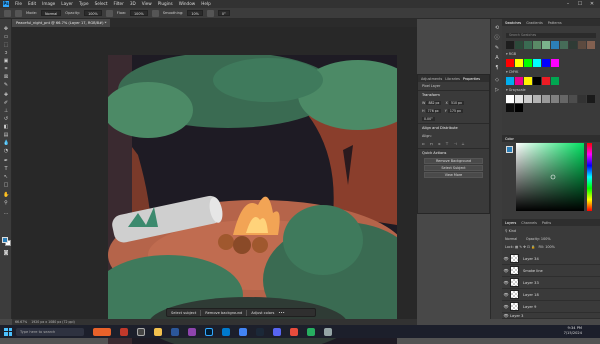  What do you see at coordinates (433, 111) in the screenshot?
I see `height-field: 776 px` at bounding box center [433, 111].